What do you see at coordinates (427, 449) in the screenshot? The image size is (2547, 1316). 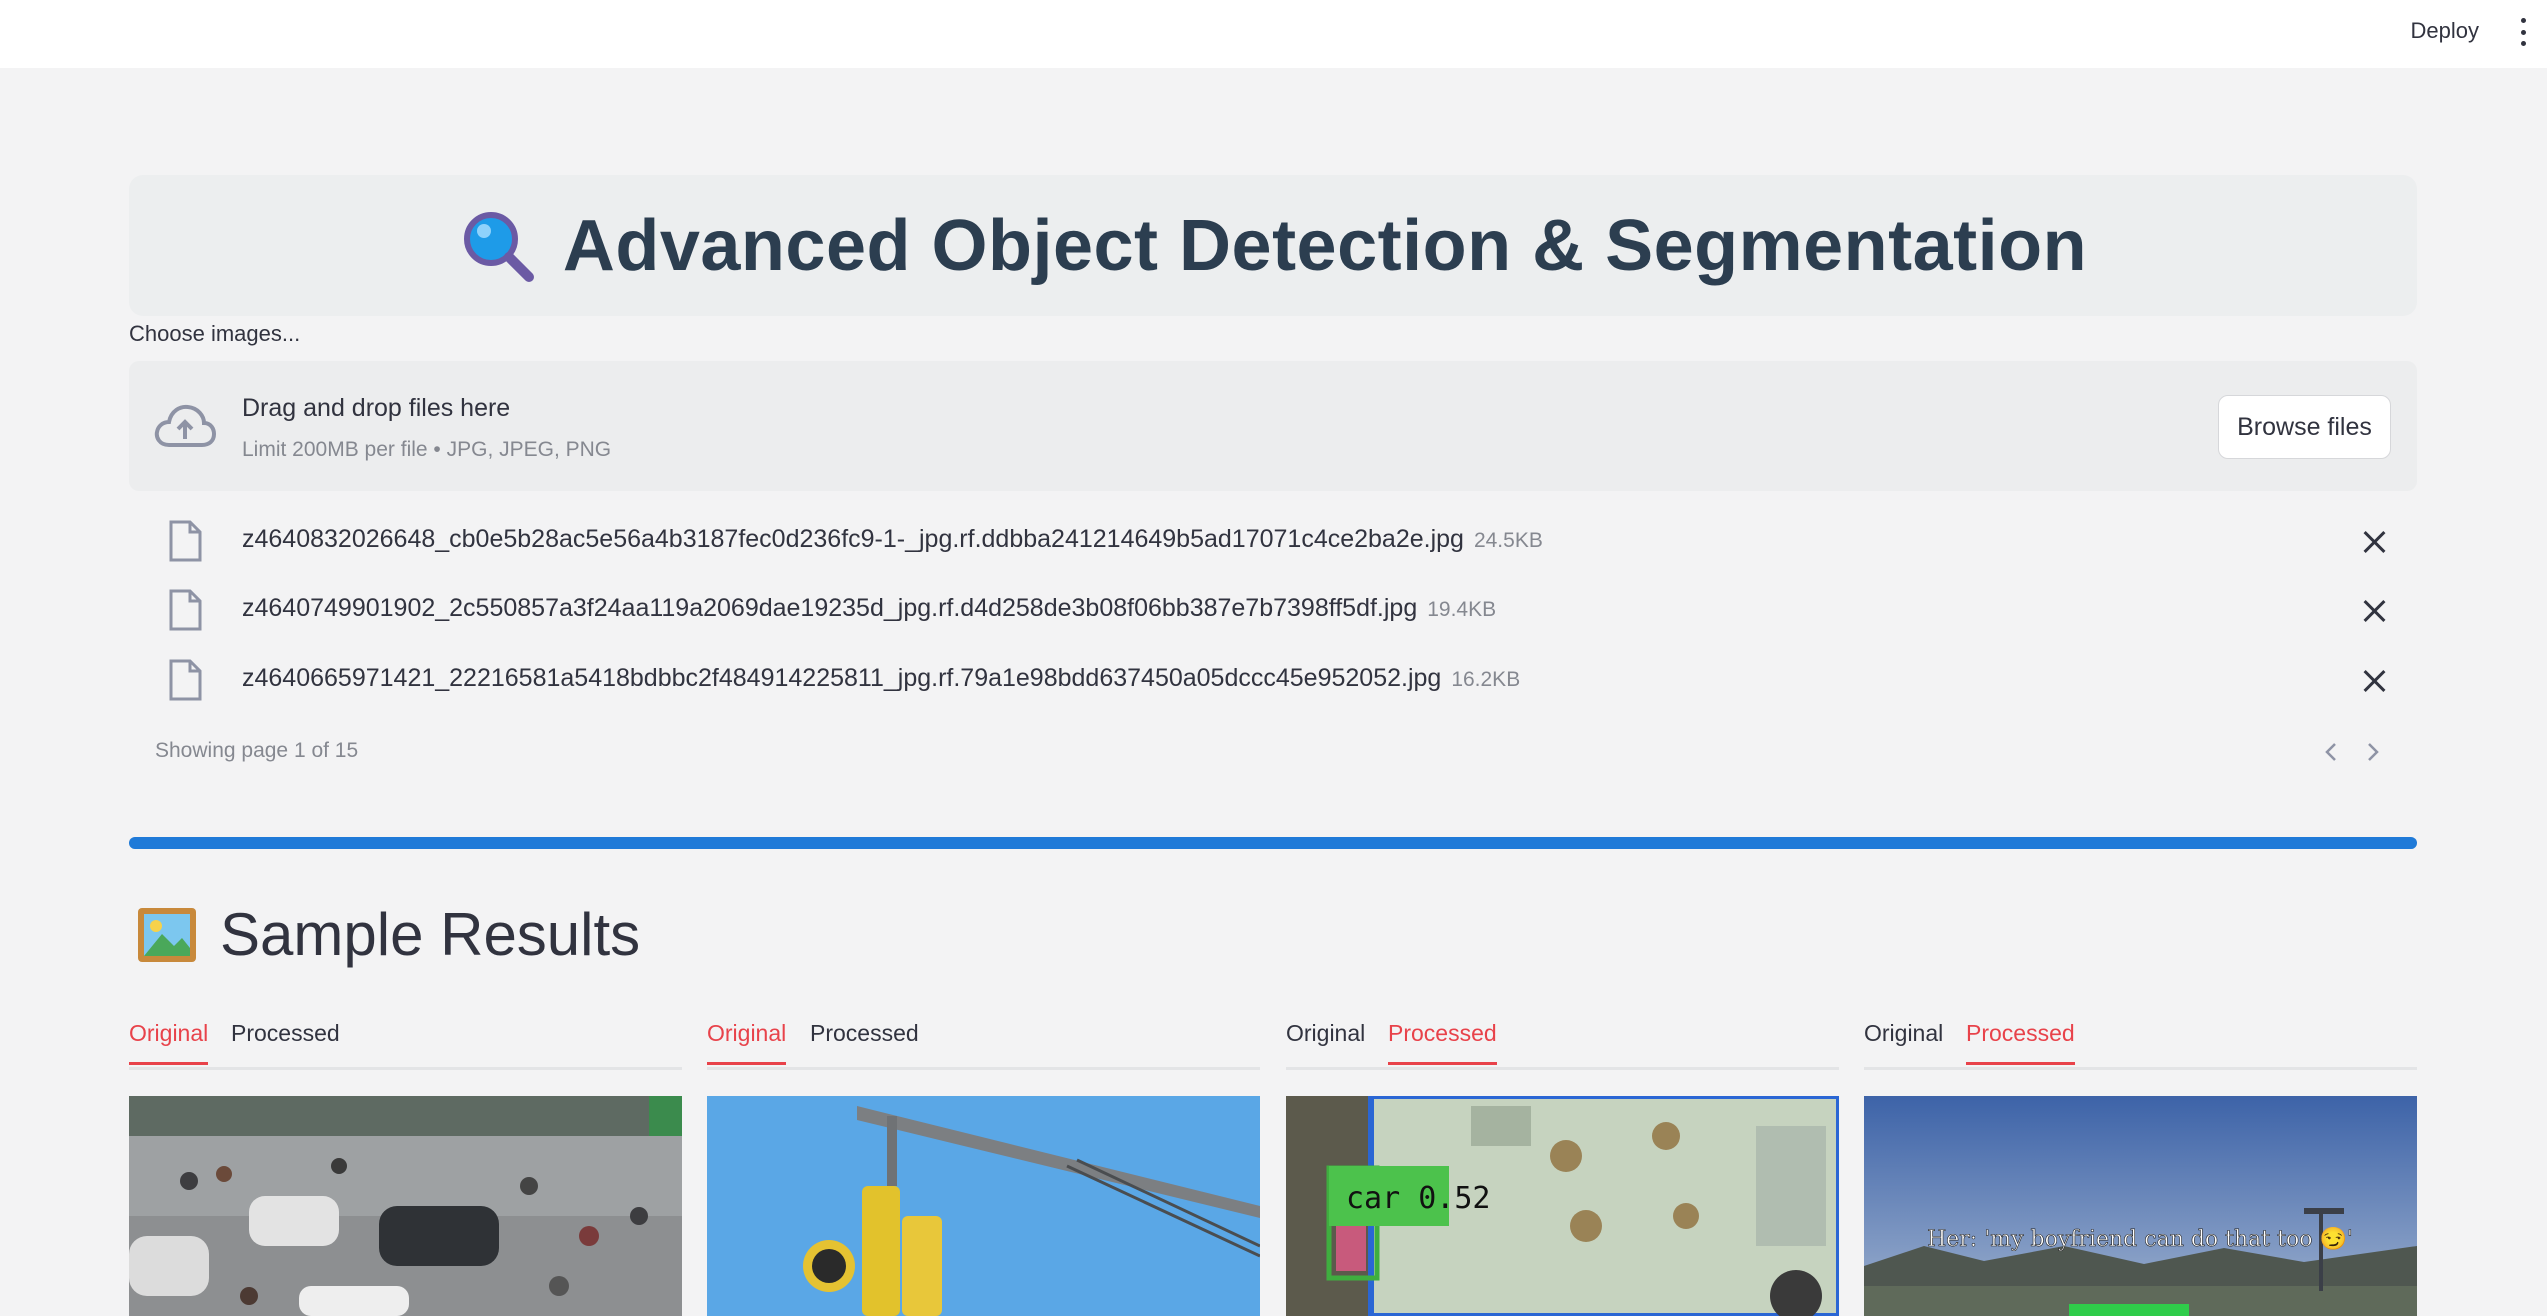 I see `dropzone-limit-text: Limit 200MB per file • JPG, JPEG, PNG` at bounding box center [427, 449].